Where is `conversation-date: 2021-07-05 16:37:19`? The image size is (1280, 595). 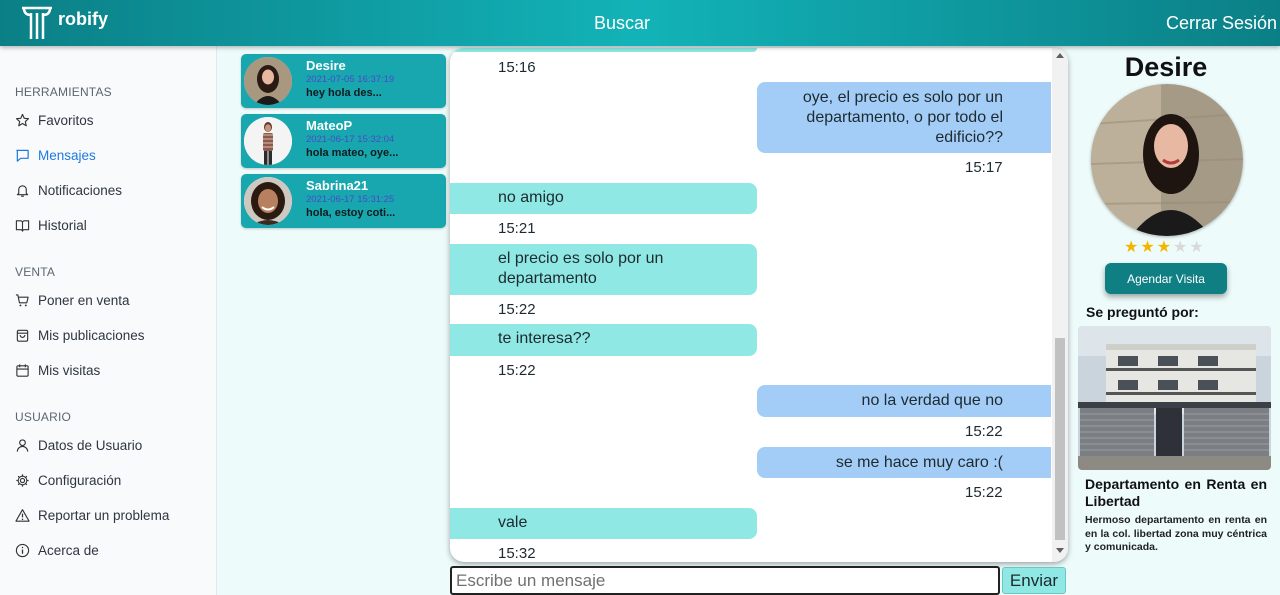 conversation-date: 2021-07-05 16:37:19 is located at coordinates (350, 79).